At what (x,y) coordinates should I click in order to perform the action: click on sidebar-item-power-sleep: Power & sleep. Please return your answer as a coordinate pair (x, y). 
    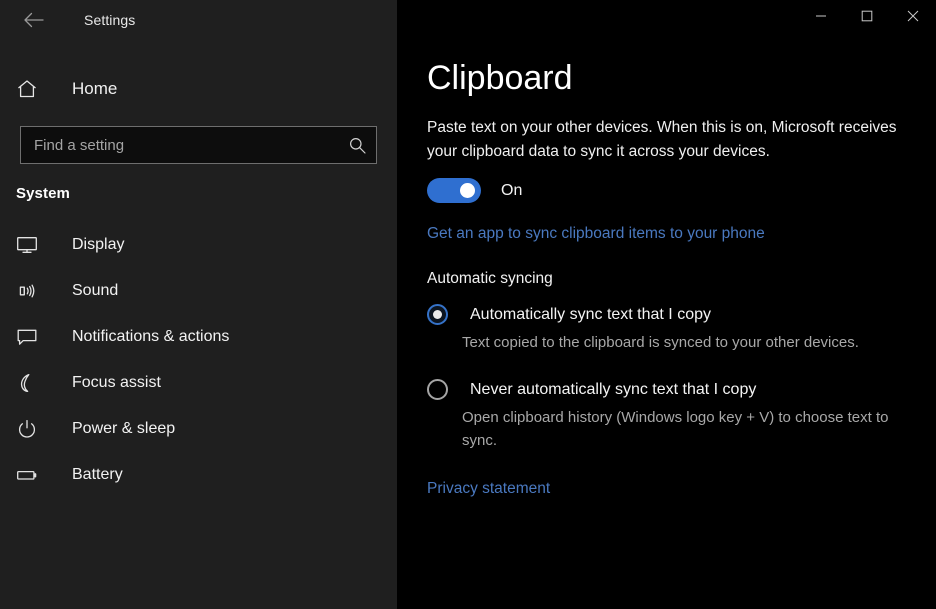
    Looking at the image, I should click on (198, 429).